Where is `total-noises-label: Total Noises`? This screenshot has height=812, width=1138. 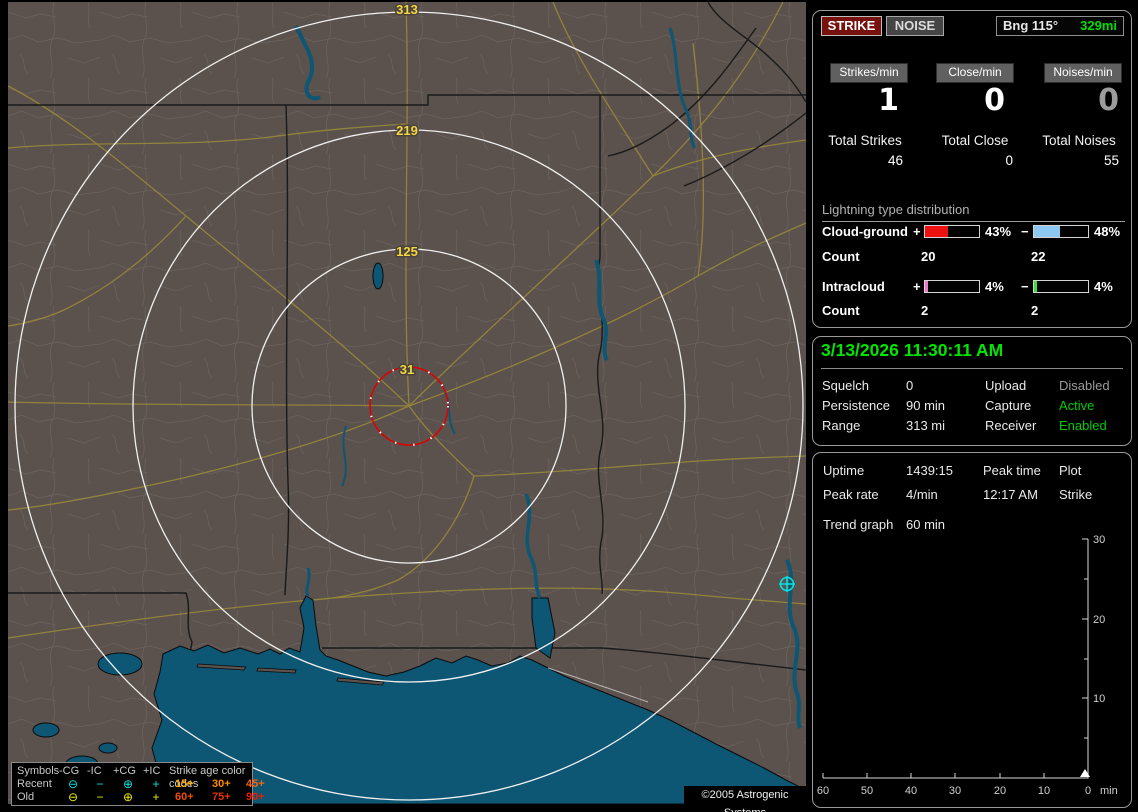 total-noises-label: Total Noises is located at coordinates (1079, 140).